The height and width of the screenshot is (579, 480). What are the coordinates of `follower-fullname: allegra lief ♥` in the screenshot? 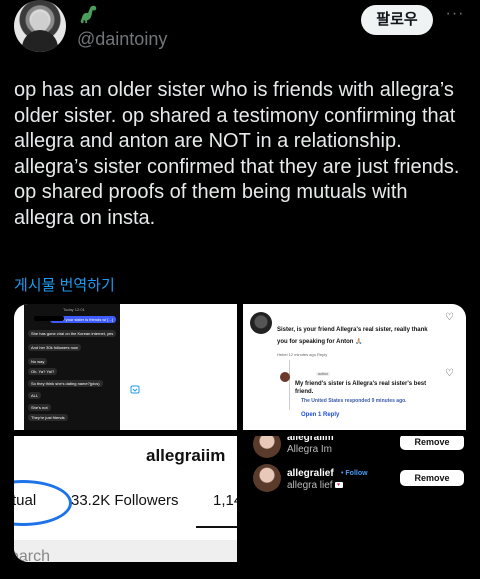 It's located at (315, 485).